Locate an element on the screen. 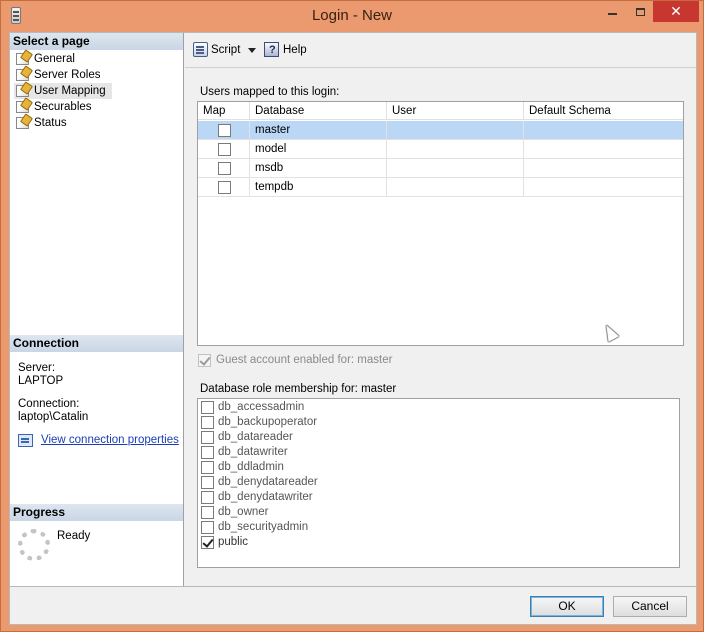 This screenshot has width=704, height=632. maximize-icon is located at coordinates (640, 11).